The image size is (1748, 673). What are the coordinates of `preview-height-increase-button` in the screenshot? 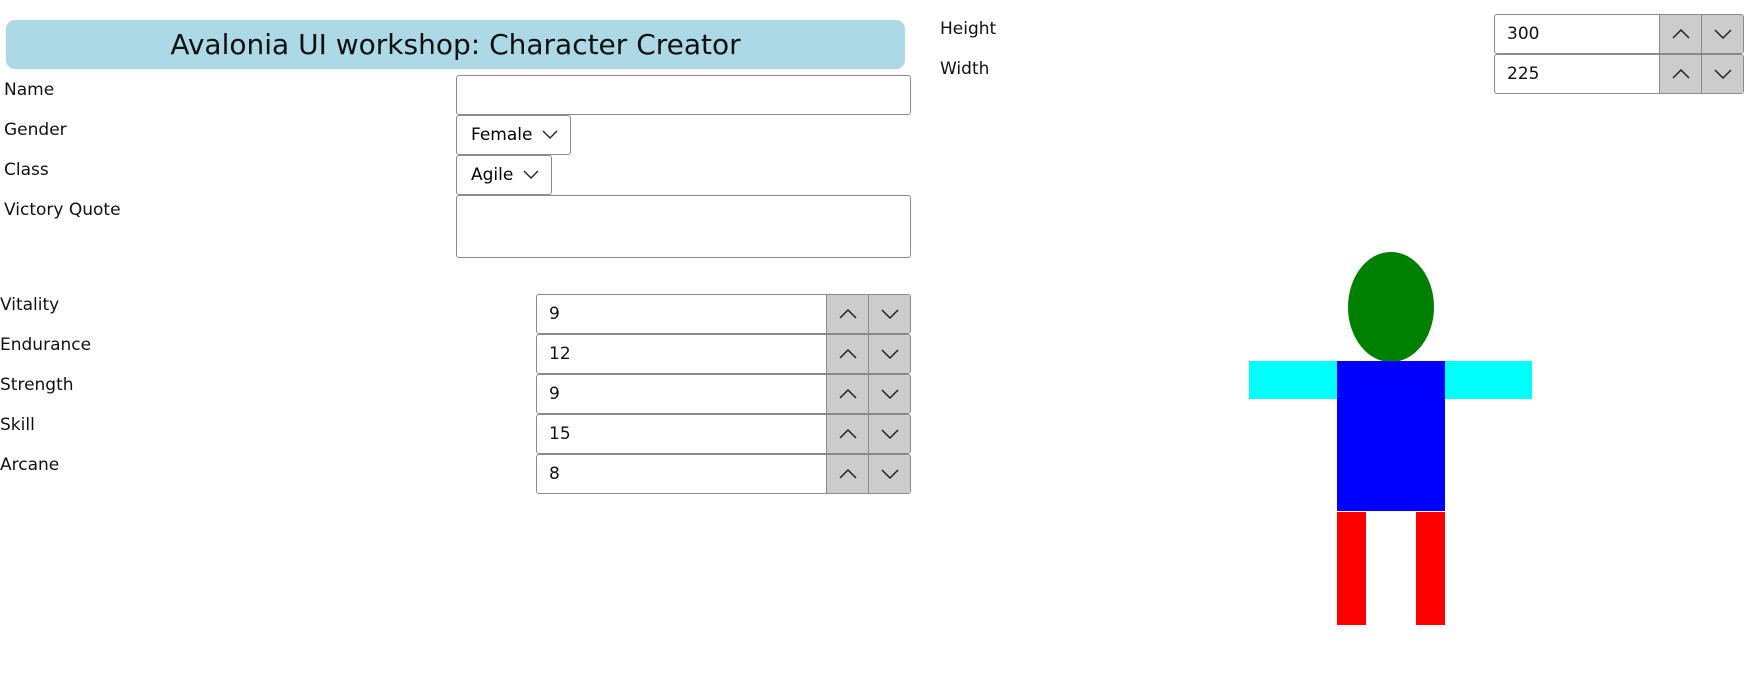 It's located at (1680, 34).